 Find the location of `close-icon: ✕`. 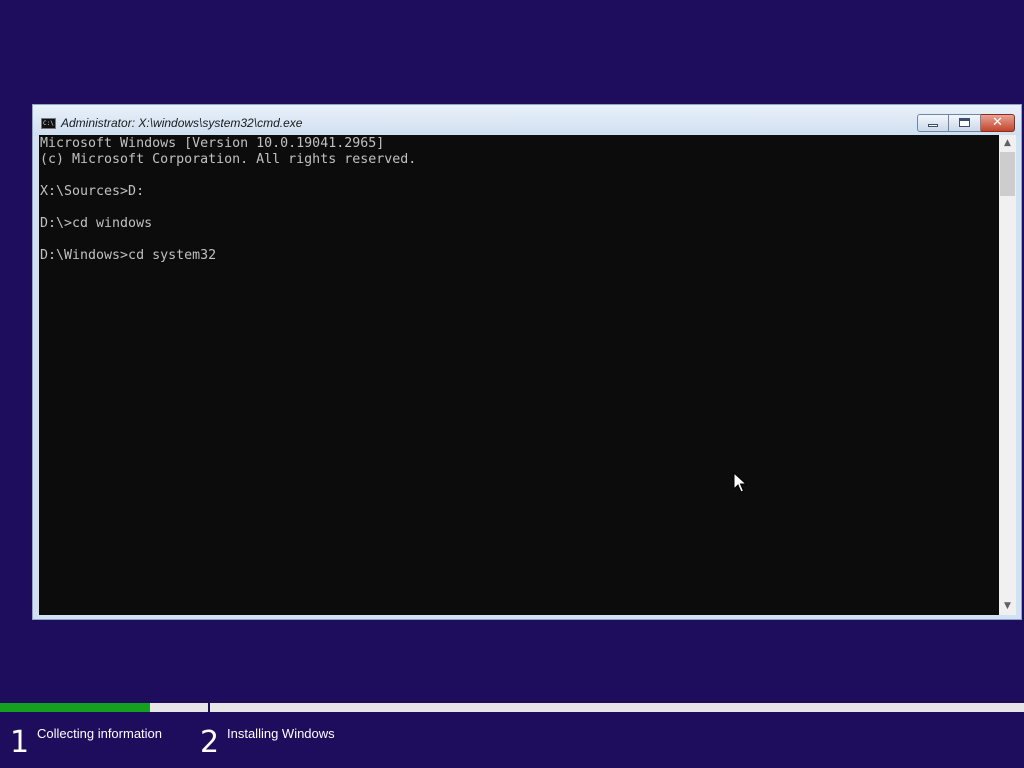

close-icon: ✕ is located at coordinates (997, 122).